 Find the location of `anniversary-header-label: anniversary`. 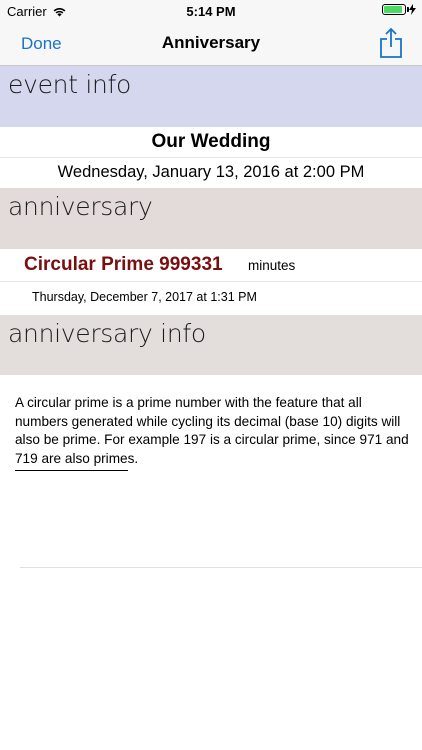

anniversary-header-label: anniversary is located at coordinates (80, 206).